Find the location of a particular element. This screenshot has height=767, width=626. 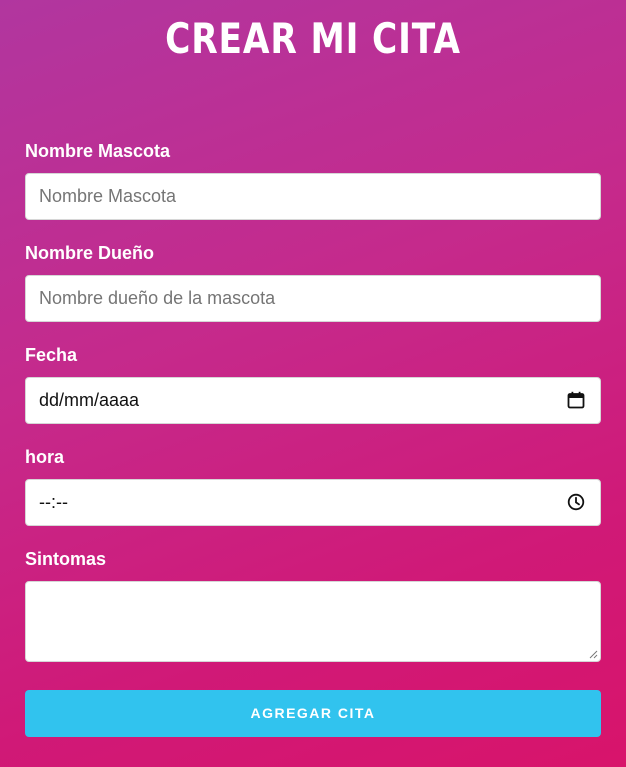

pet-name-label: Nombre Mascota is located at coordinates (98, 151).